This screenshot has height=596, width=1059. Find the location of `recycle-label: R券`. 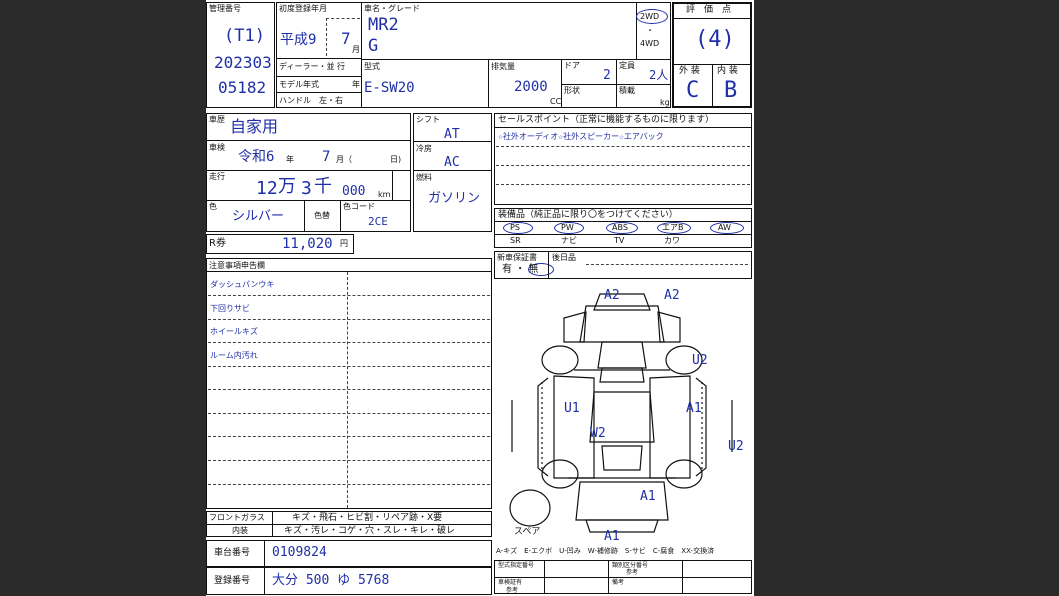

recycle-label: R券 is located at coordinates (217, 243).